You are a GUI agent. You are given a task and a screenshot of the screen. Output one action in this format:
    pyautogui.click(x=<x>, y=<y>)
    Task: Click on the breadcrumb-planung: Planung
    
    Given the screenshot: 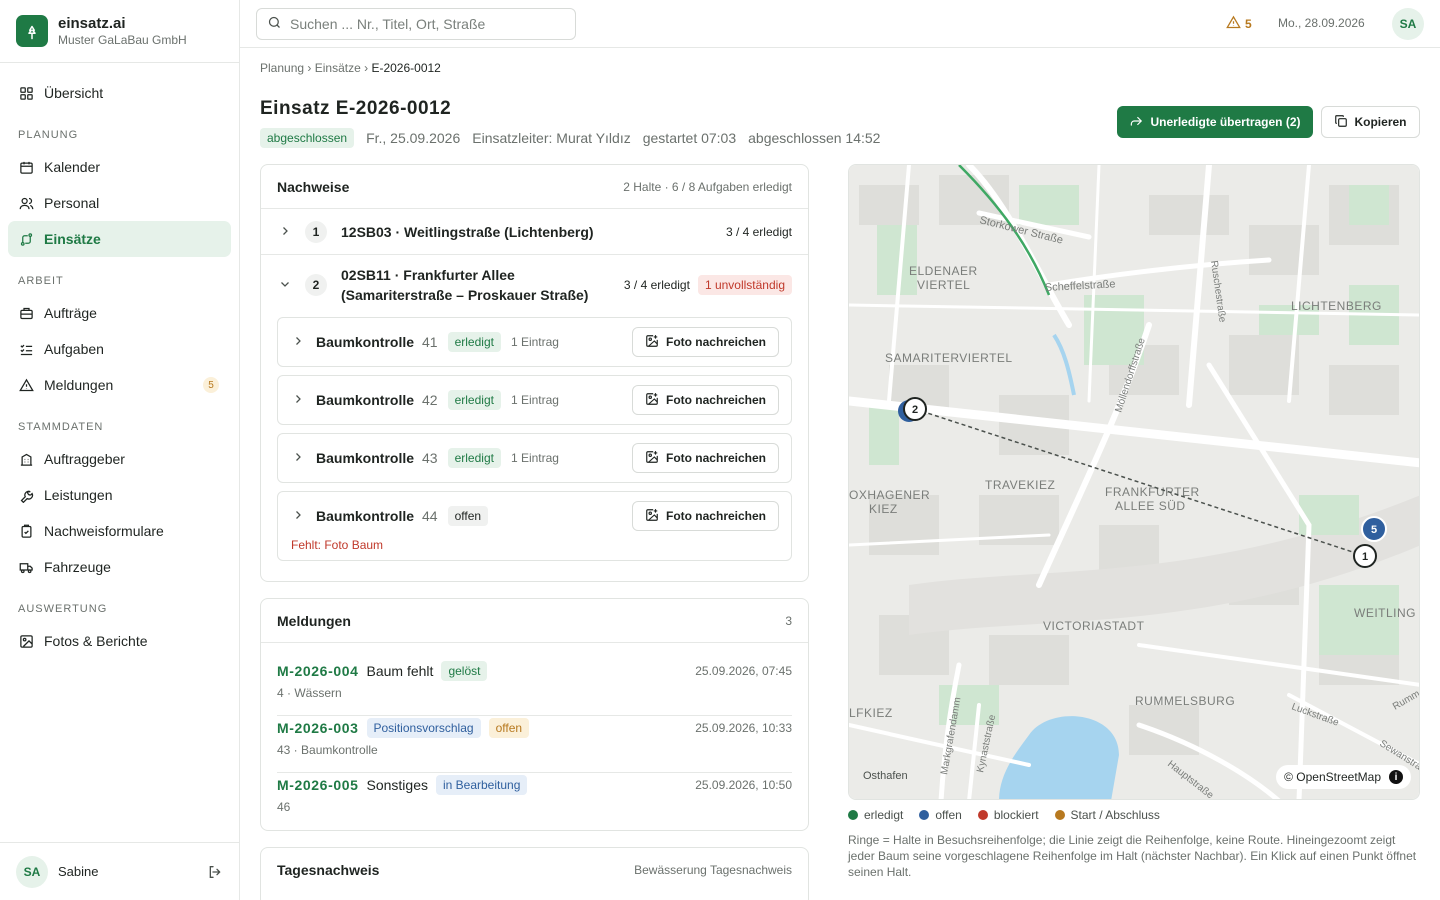 What is the action you would take?
    pyautogui.click(x=282, y=68)
    